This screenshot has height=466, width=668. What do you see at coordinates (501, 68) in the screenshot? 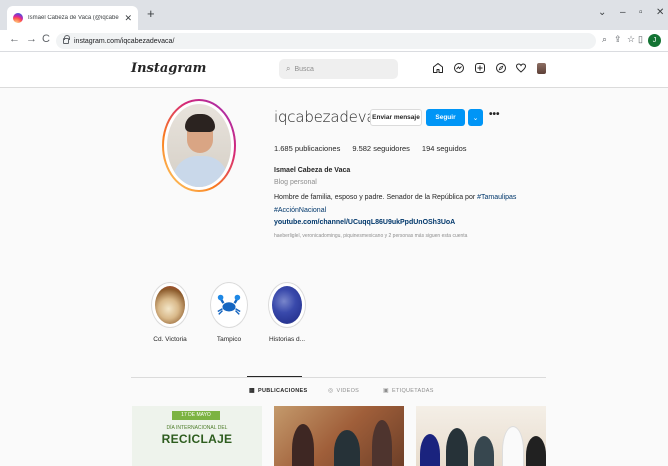
I see `explore-icon` at bounding box center [501, 68].